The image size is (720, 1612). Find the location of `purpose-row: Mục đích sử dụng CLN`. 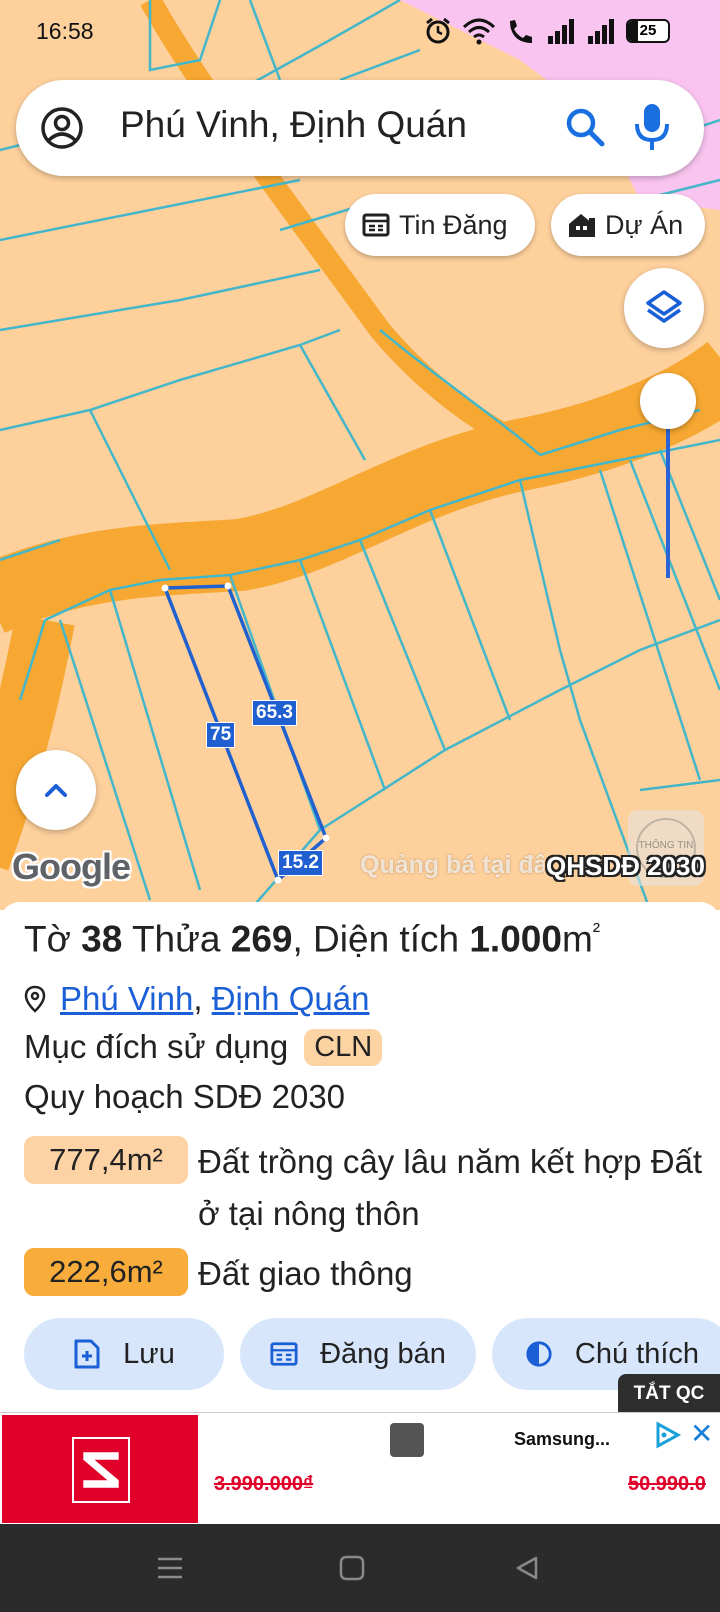

purpose-row: Mục đích sử dụng CLN is located at coordinates (203, 1047).